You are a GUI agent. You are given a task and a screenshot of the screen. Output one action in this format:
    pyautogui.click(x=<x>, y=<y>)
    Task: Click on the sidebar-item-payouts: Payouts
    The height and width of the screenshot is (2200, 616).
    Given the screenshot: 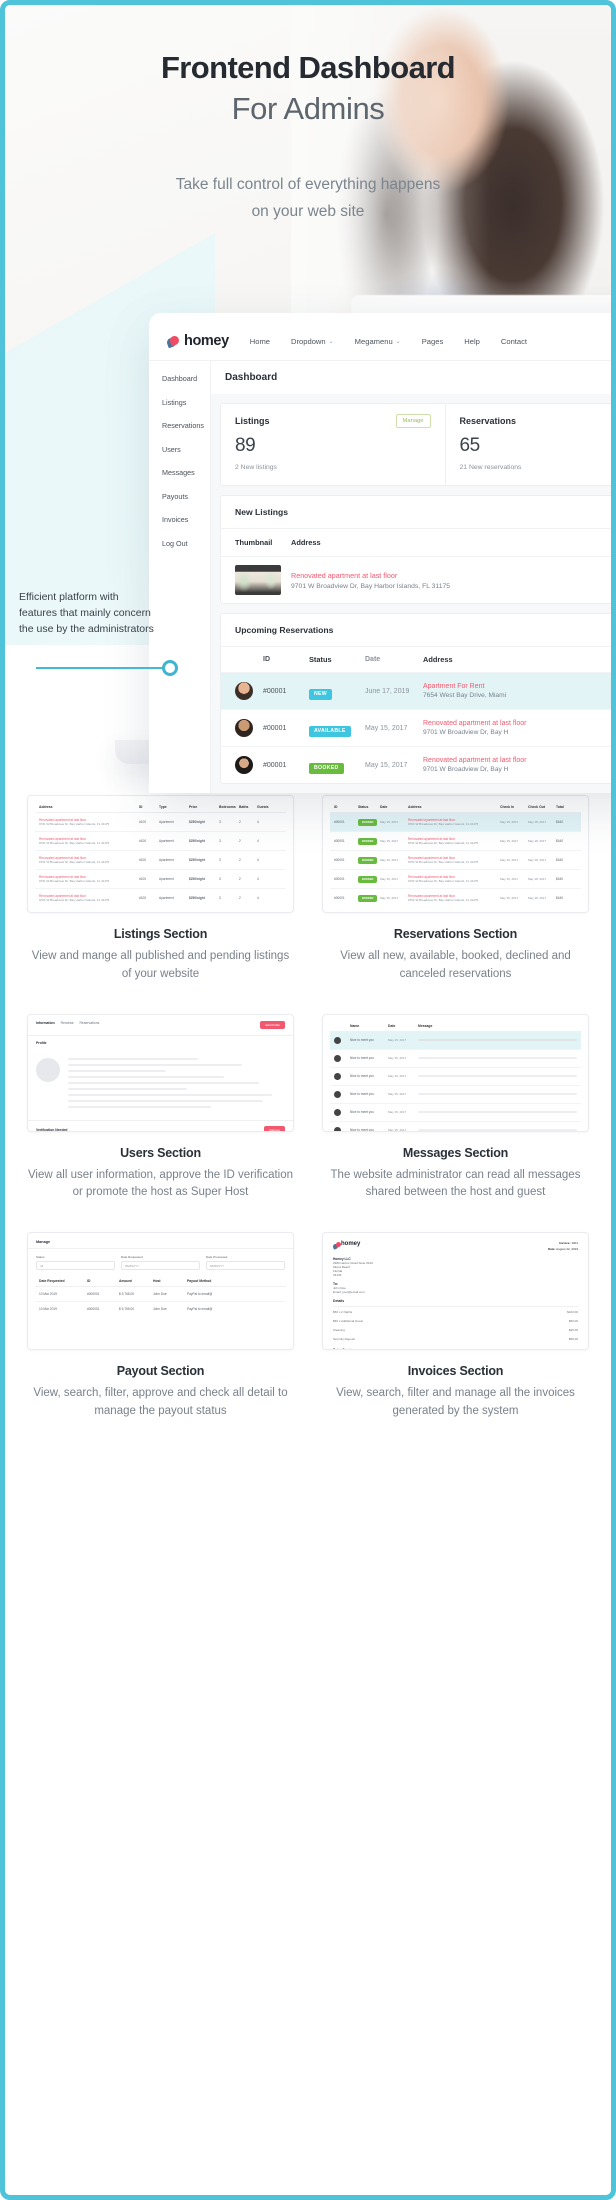 What is the action you would take?
    pyautogui.click(x=186, y=496)
    